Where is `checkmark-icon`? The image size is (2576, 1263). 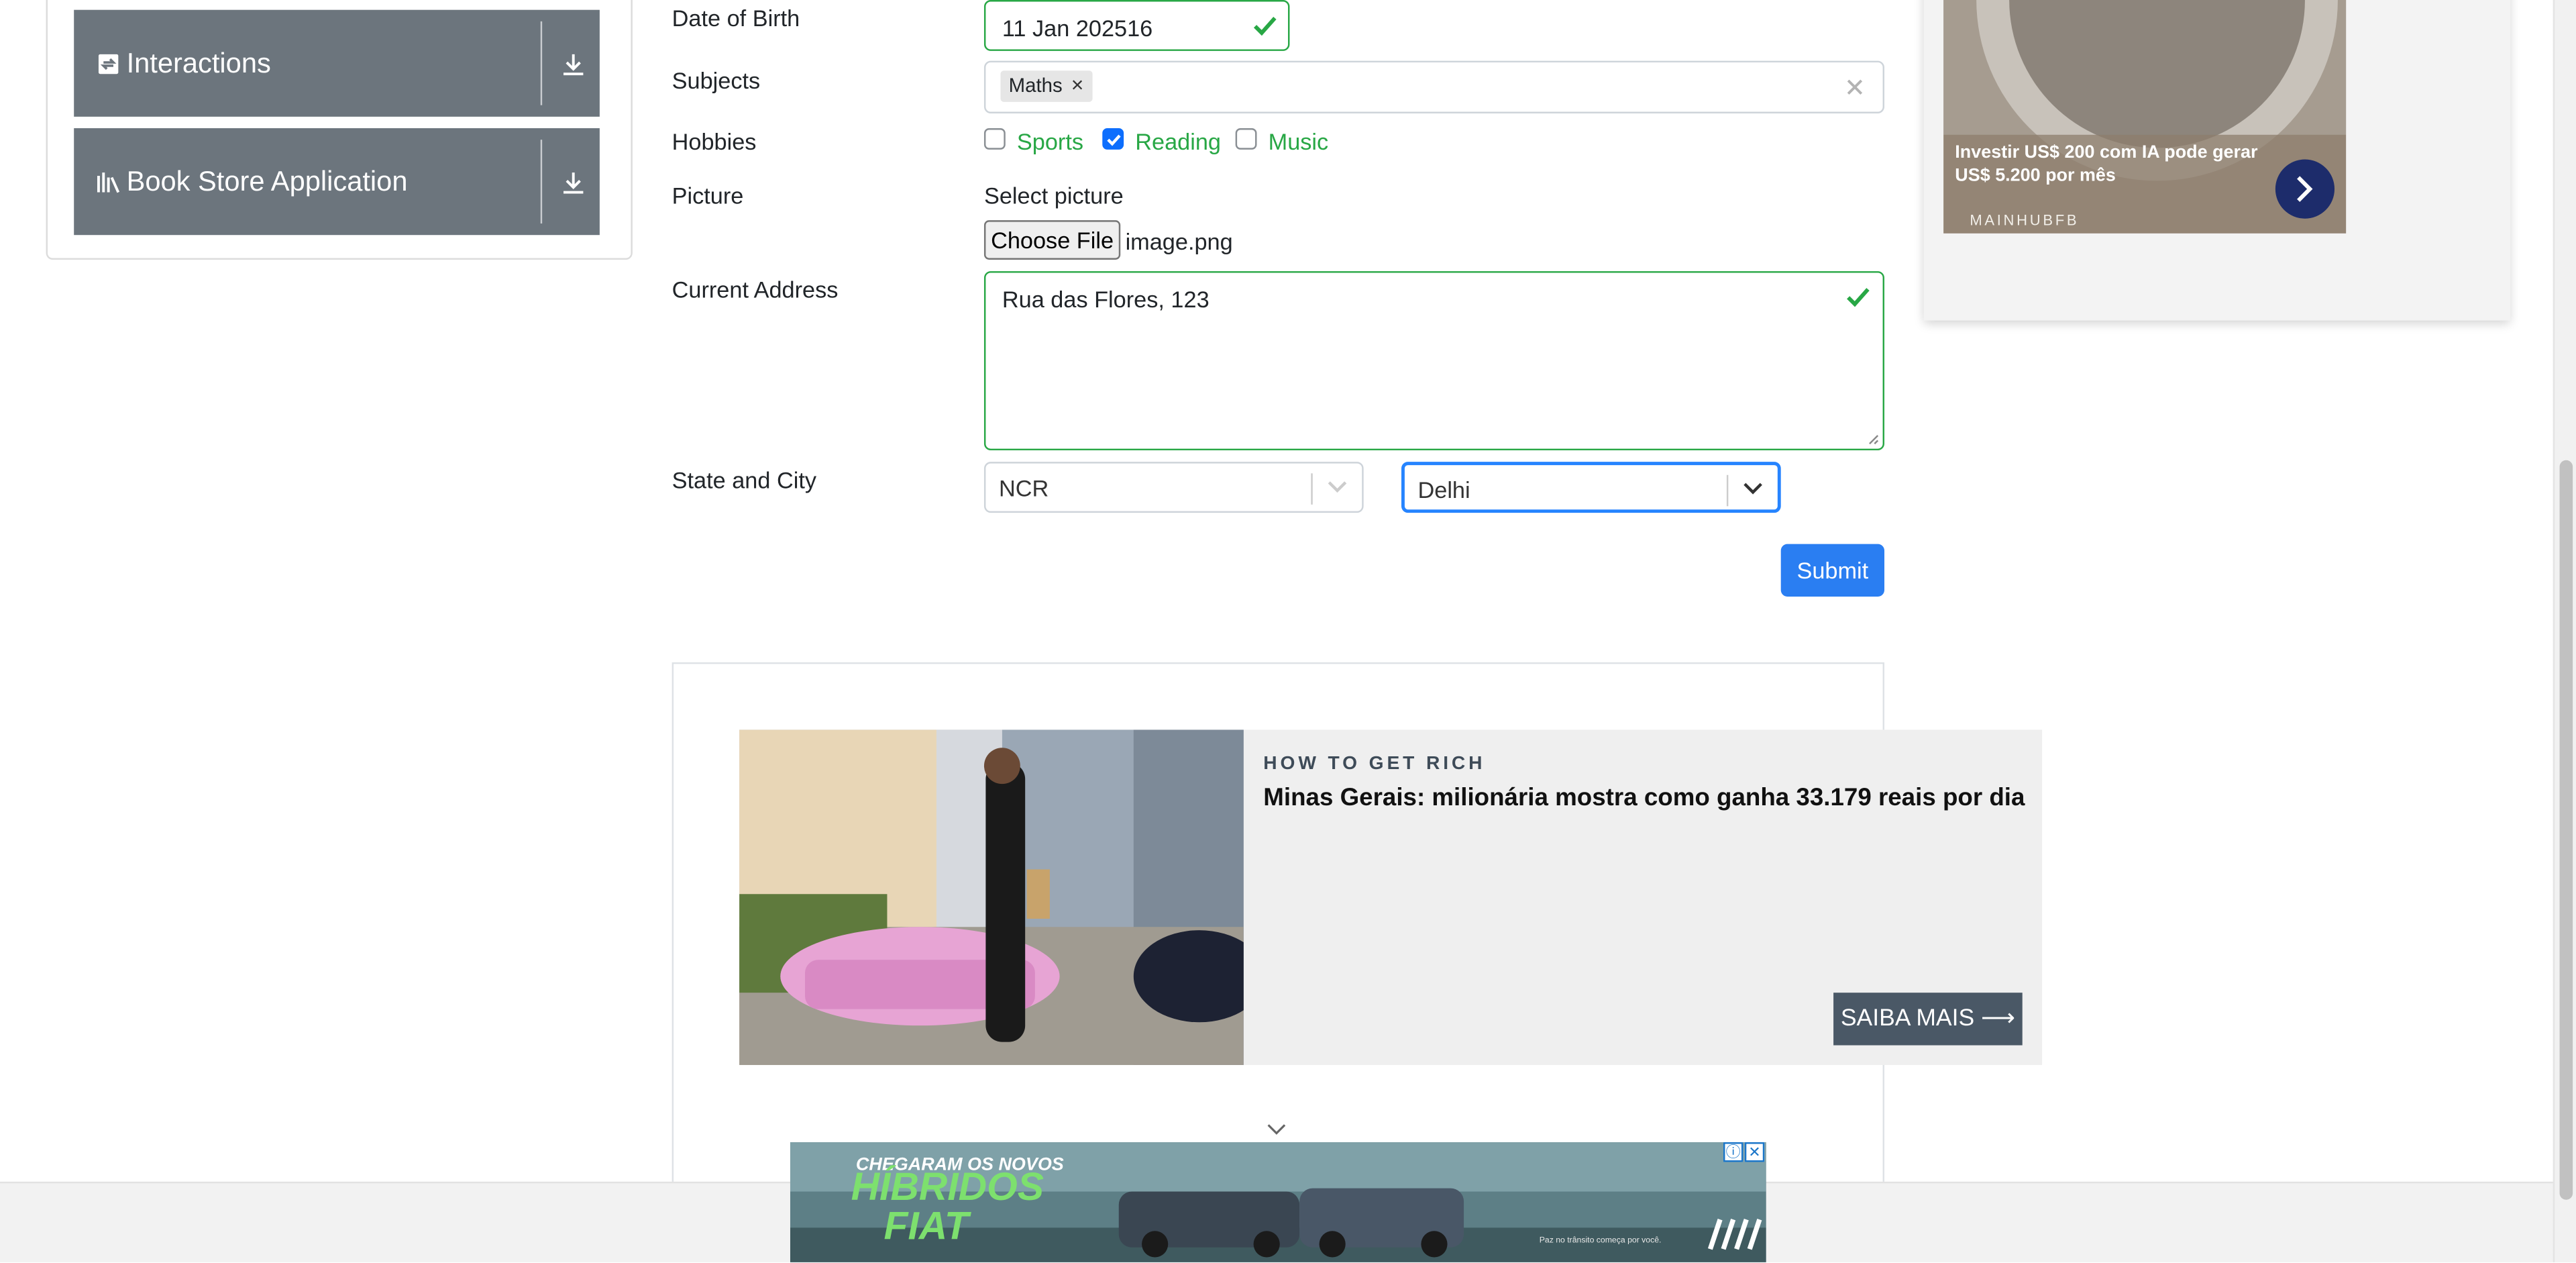 checkmark-icon is located at coordinates (1114, 140).